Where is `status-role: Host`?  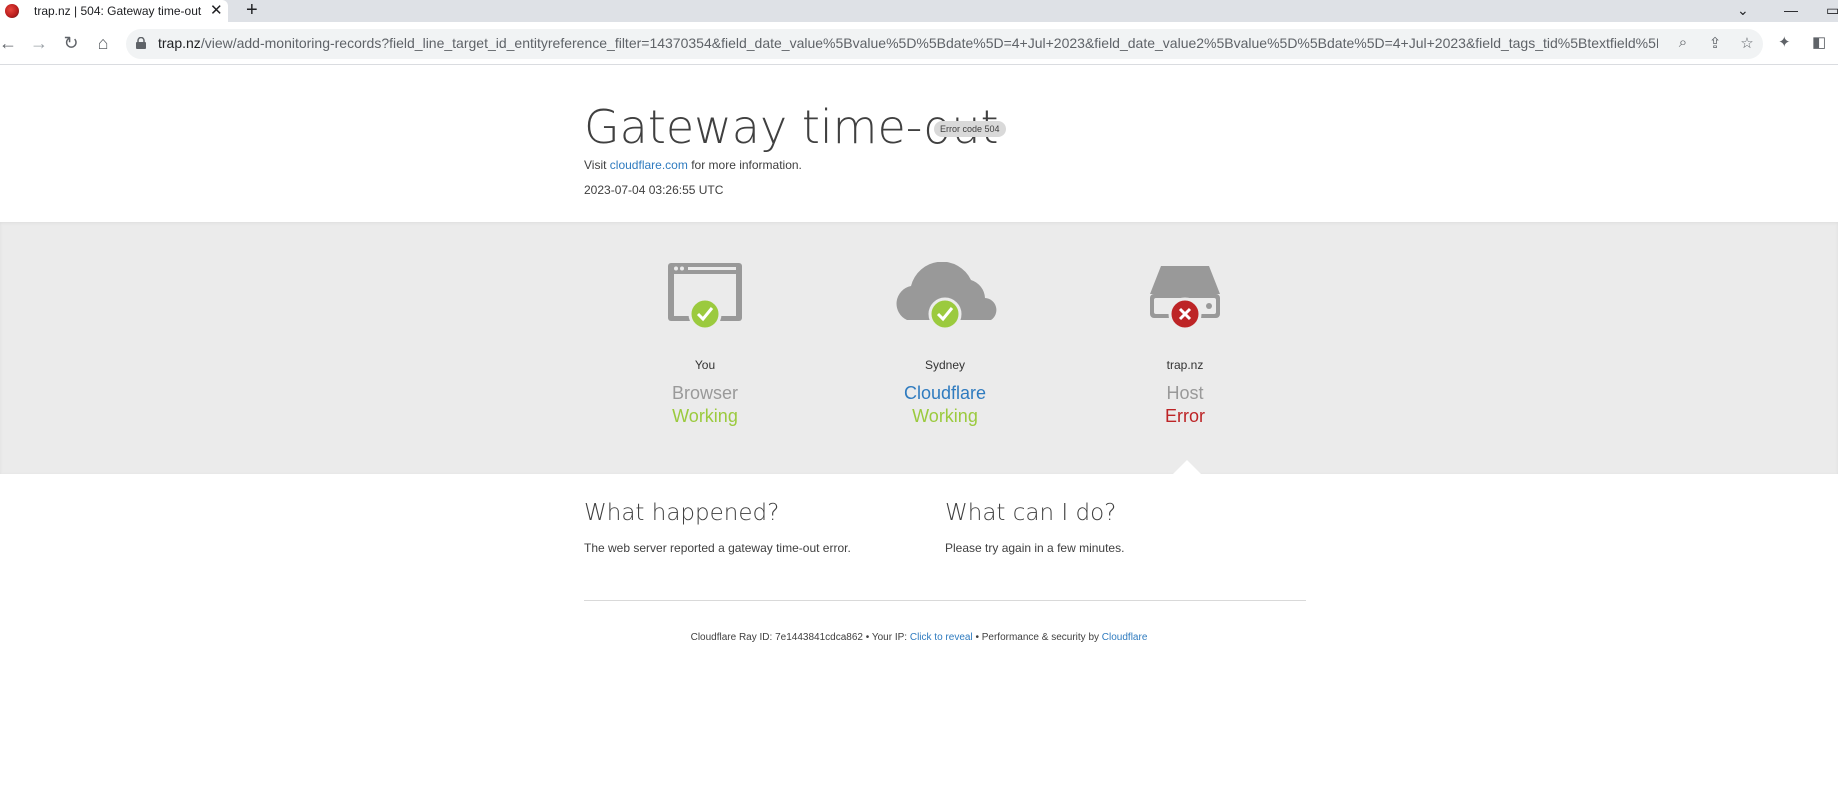 status-role: Host is located at coordinates (1185, 393).